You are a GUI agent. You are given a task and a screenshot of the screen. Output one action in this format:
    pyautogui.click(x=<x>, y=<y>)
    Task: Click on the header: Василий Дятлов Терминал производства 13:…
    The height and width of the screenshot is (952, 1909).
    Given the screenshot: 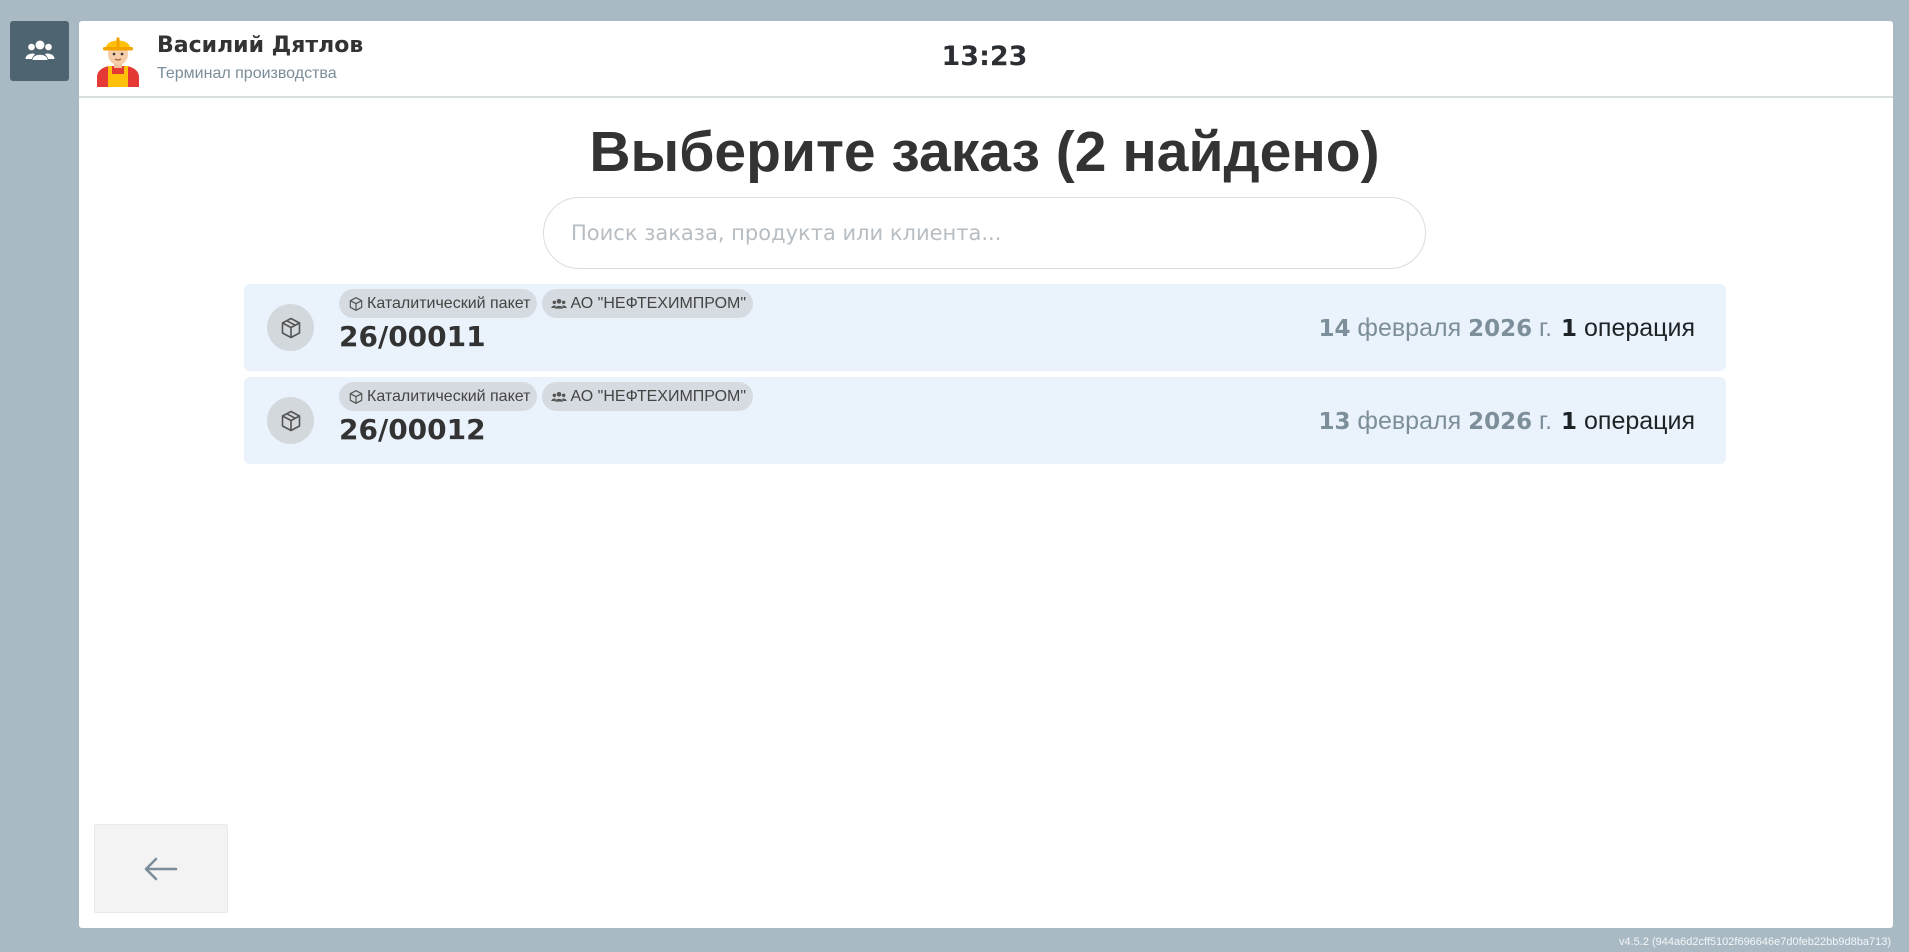 What is the action you would take?
    pyautogui.click(x=986, y=59)
    